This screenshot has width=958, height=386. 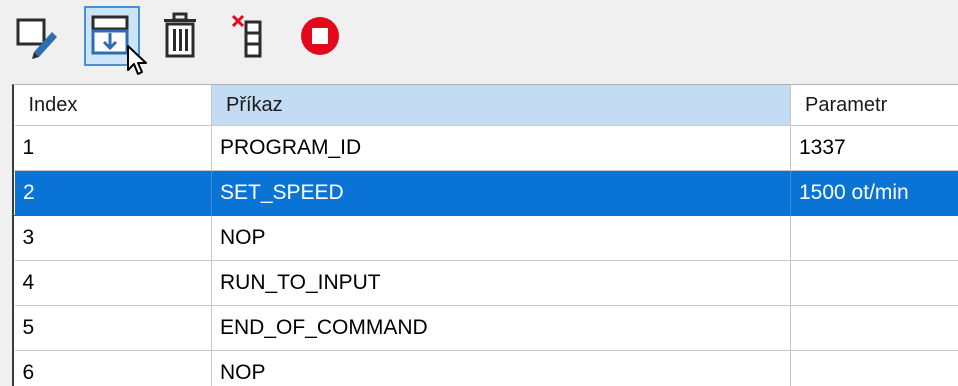 I want to click on table-row: 3 NOP, so click(x=486, y=238).